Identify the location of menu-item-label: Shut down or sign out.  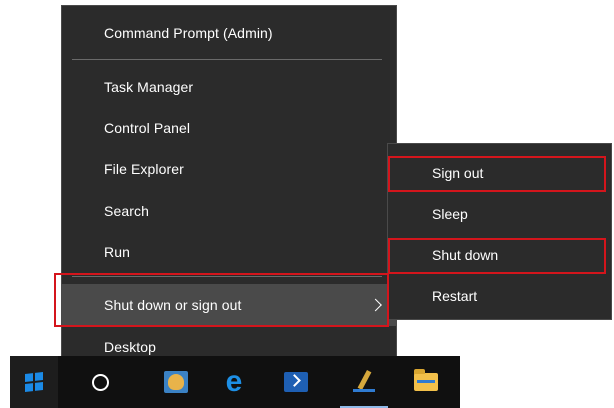
(173, 305).